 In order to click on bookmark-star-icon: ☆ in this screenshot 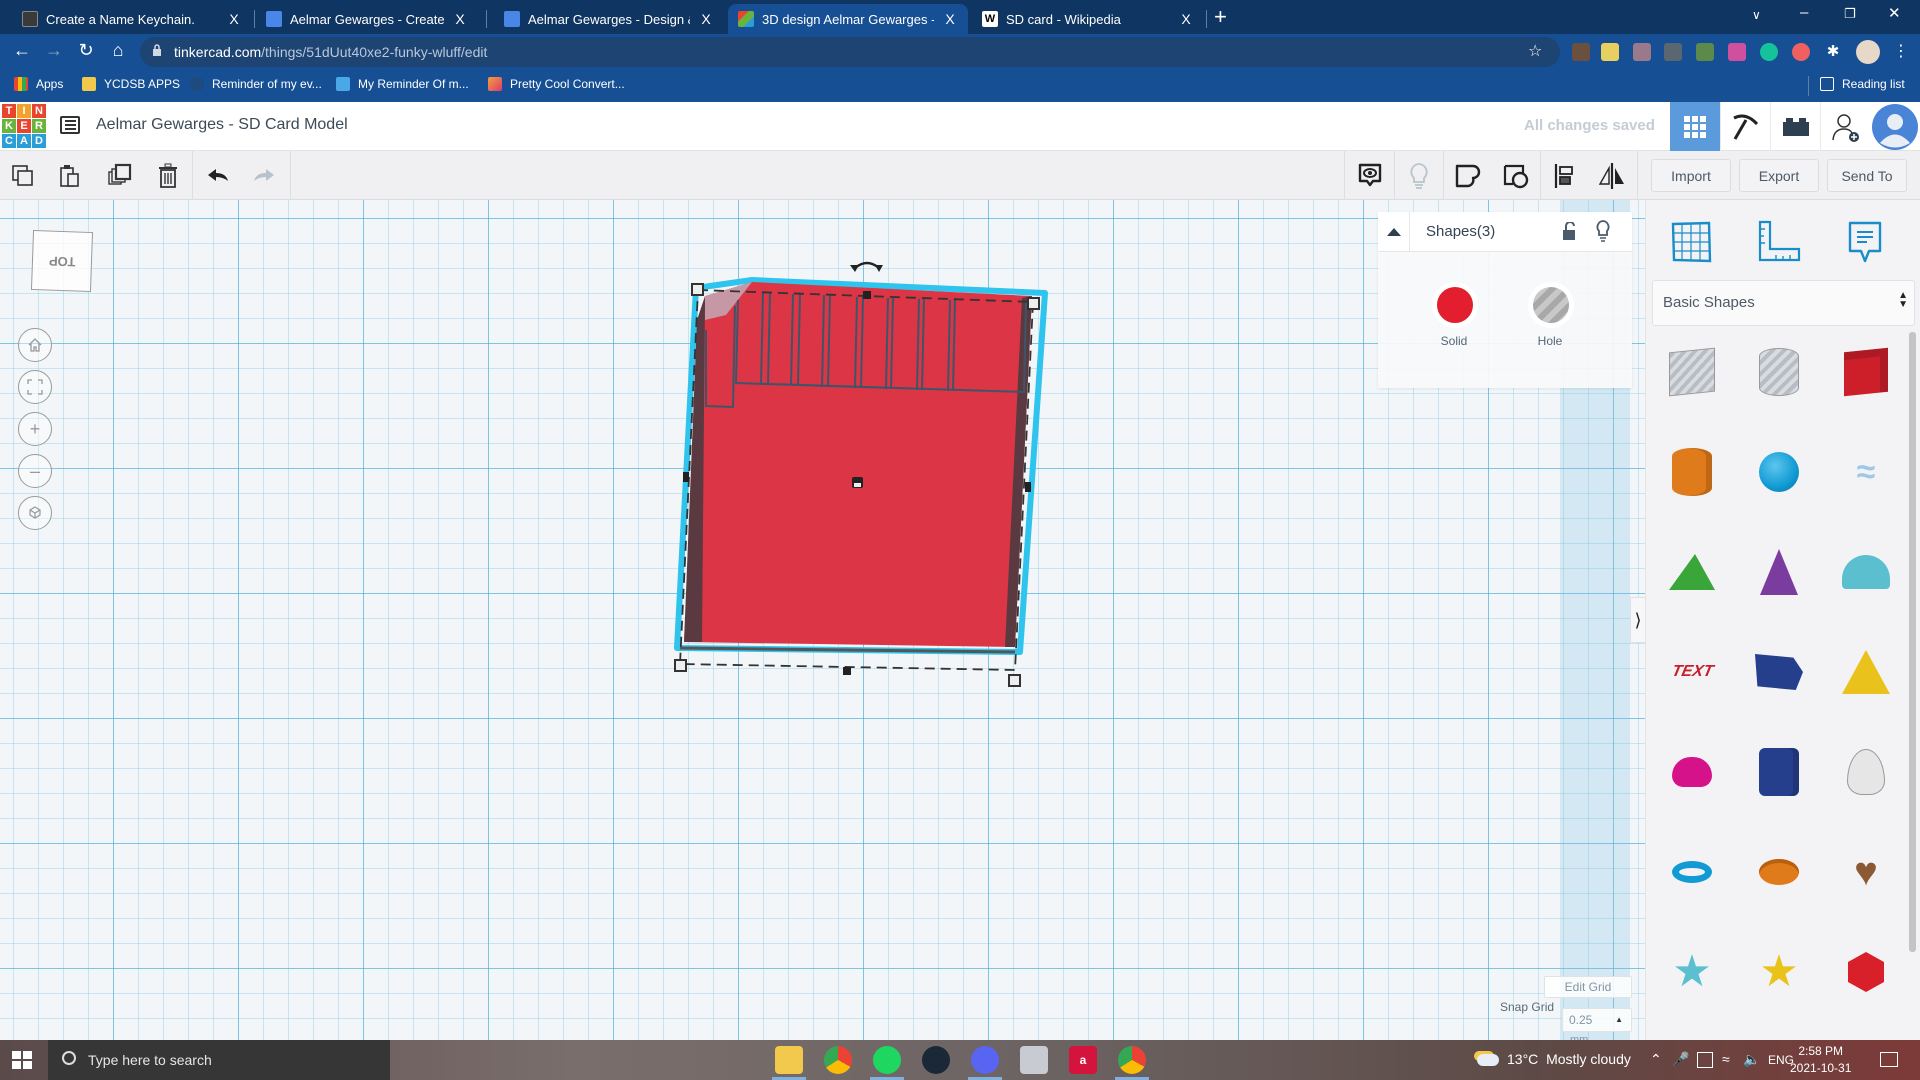, I will do `click(1535, 51)`.